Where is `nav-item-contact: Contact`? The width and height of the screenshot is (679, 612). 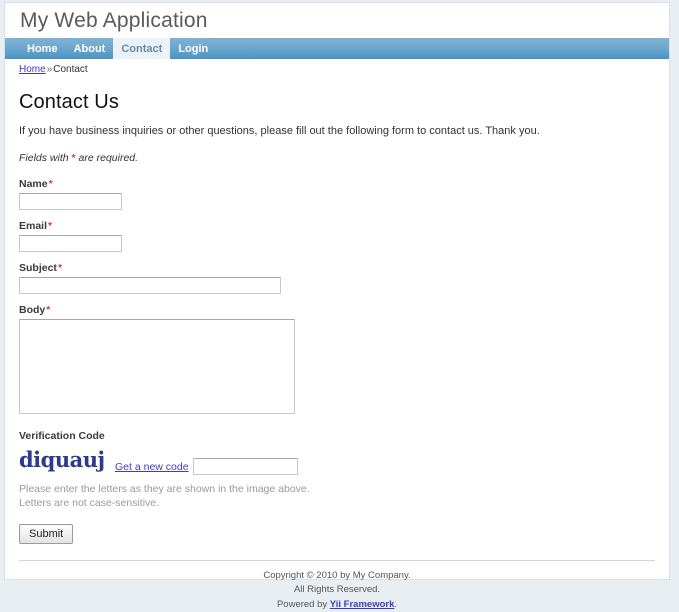
nav-item-contact: Contact is located at coordinates (142, 48).